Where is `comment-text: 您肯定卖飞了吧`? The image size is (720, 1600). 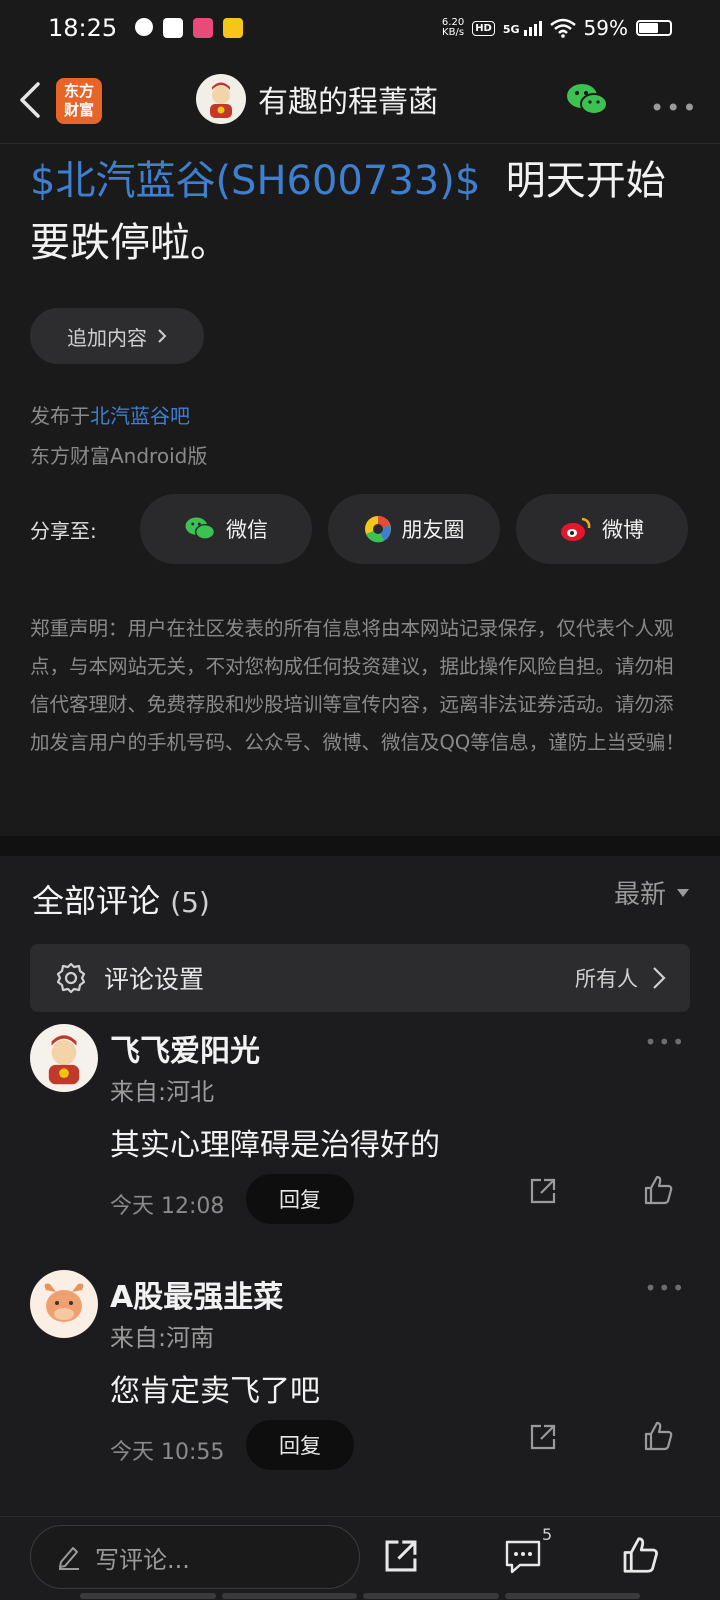
comment-text: 您肯定卖飞了吧 is located at coordinates (215, 1391).